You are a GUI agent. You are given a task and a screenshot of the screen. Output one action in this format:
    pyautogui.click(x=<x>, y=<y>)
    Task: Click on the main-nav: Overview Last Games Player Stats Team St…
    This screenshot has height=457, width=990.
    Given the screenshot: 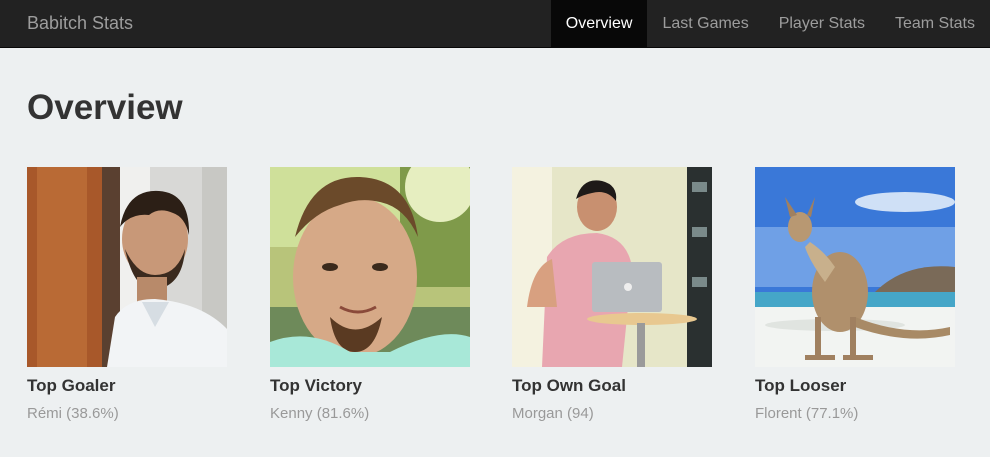 What is the action you would take?
    pyautogui.click(x=770, y=24)
    